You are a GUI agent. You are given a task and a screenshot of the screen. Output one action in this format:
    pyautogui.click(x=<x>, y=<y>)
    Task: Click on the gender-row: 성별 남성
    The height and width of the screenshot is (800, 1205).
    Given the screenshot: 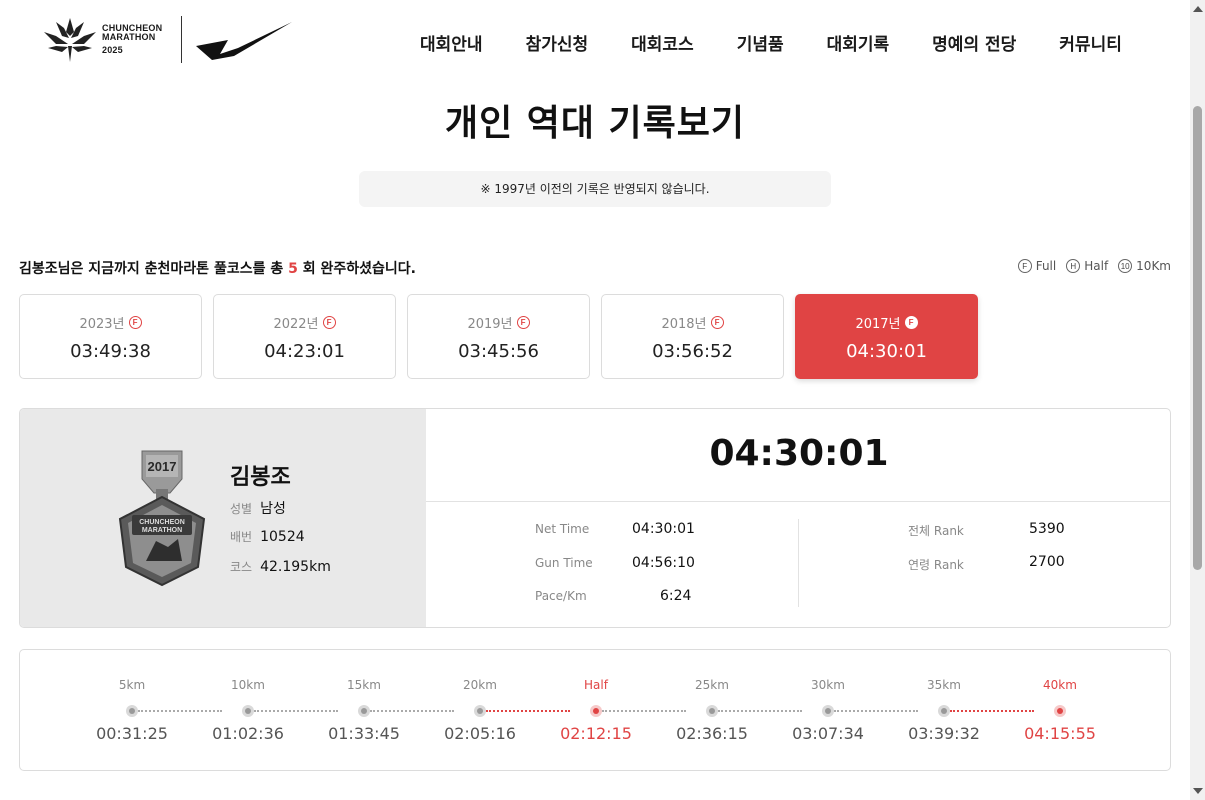 What is the action you would take?
    pyautogui.click(x=258, y=508)
    